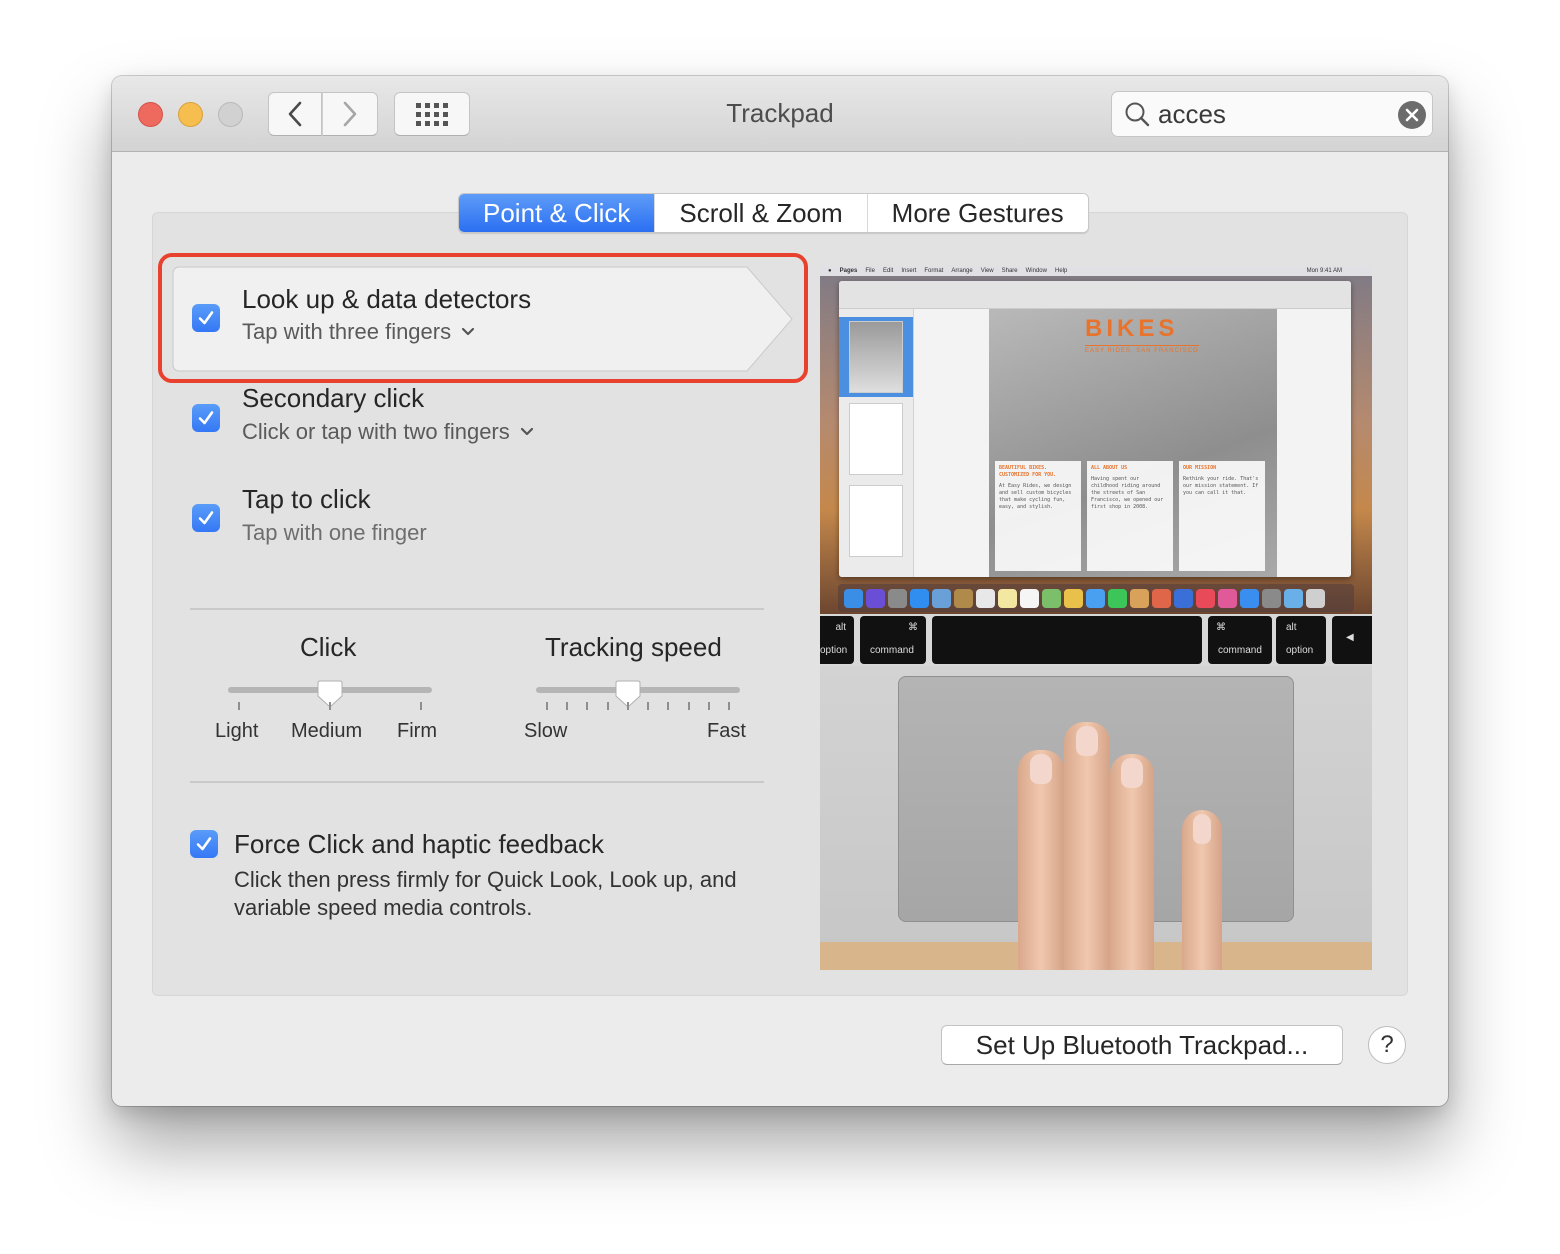 The height and width of the screenshot is (1254, 1560). Describe the element at coordinates (1268, 114) in the screenshot. I see `search-input` at that location.